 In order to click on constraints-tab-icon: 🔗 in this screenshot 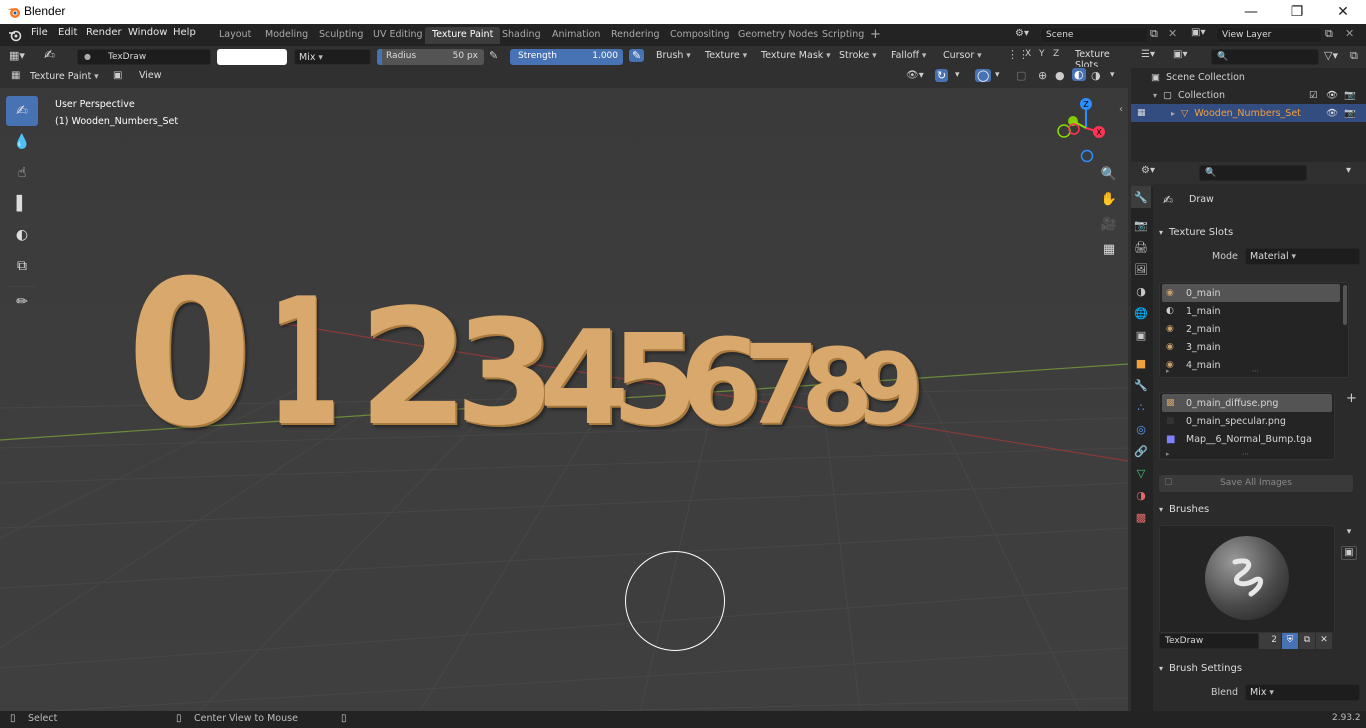, I will do `click(1141, 451)`.